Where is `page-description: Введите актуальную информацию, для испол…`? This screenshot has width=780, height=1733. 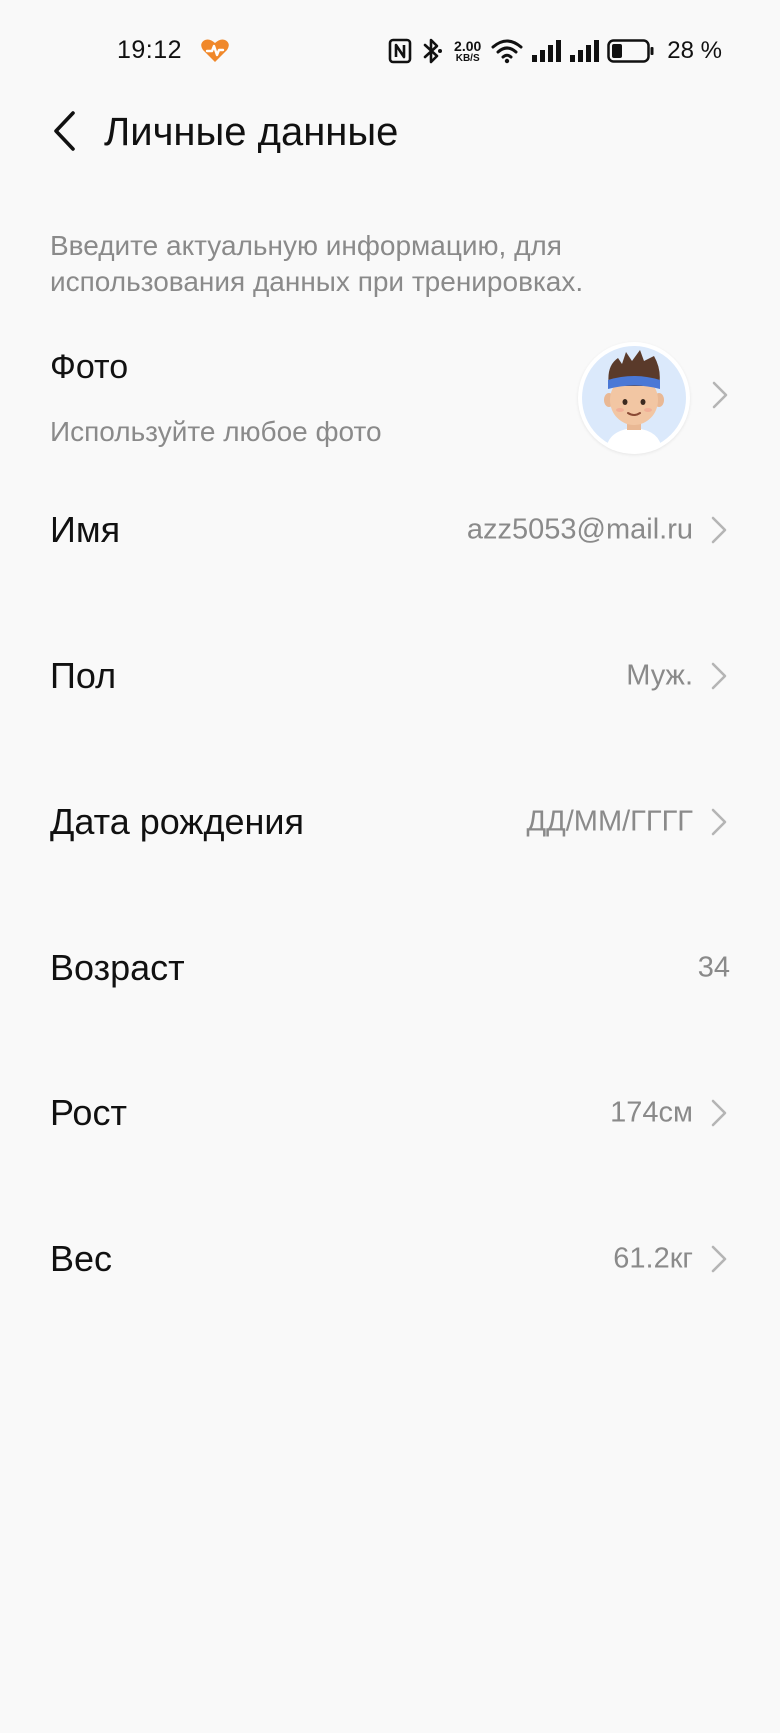
page-description: Введите актуальную информацию, для испол… is located at coordinates (317, 263).